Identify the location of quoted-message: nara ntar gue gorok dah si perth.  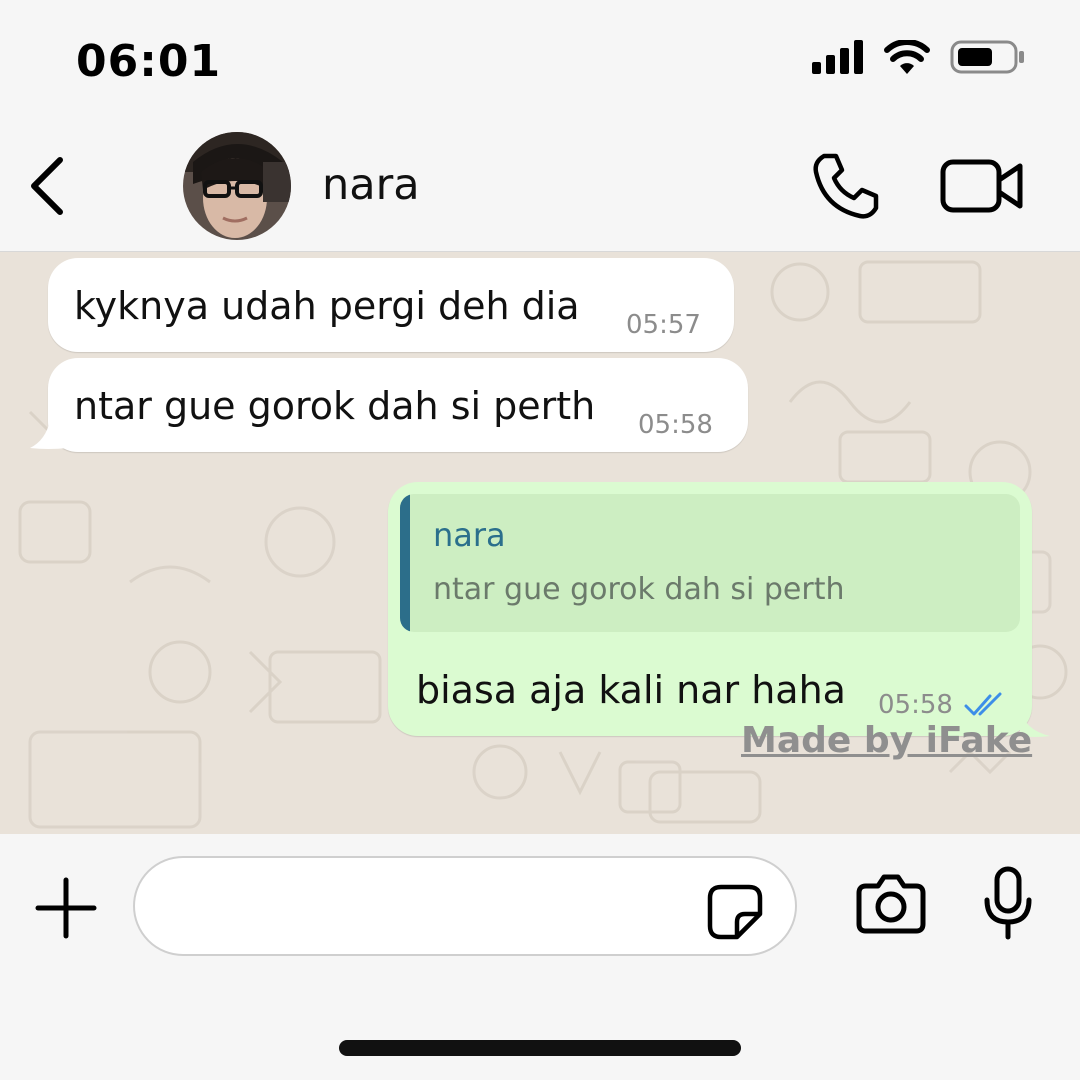
(710, 563).